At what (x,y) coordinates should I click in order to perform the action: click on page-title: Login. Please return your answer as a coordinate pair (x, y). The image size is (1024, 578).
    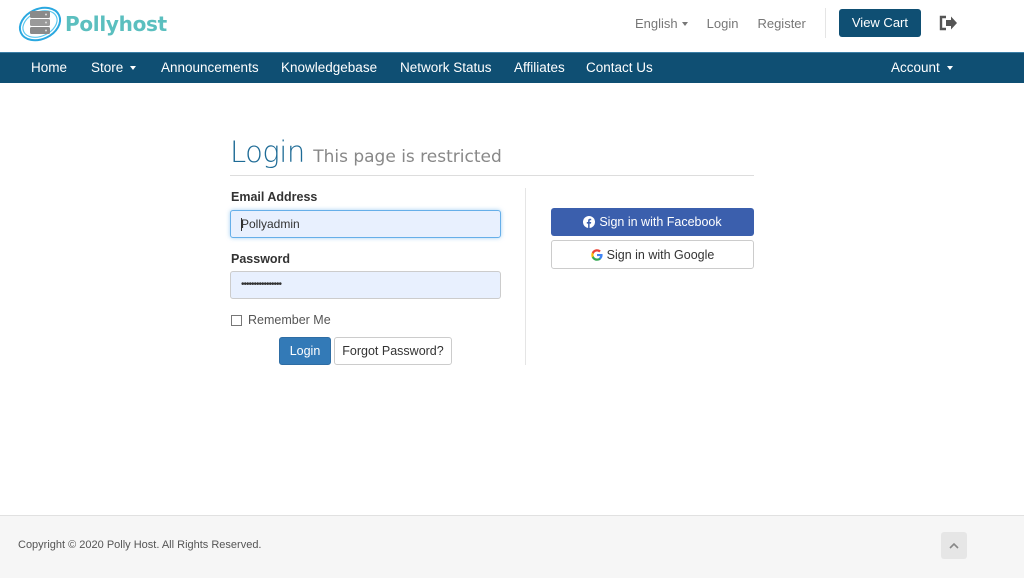
    Looking at the image, I should click on (267, 152).